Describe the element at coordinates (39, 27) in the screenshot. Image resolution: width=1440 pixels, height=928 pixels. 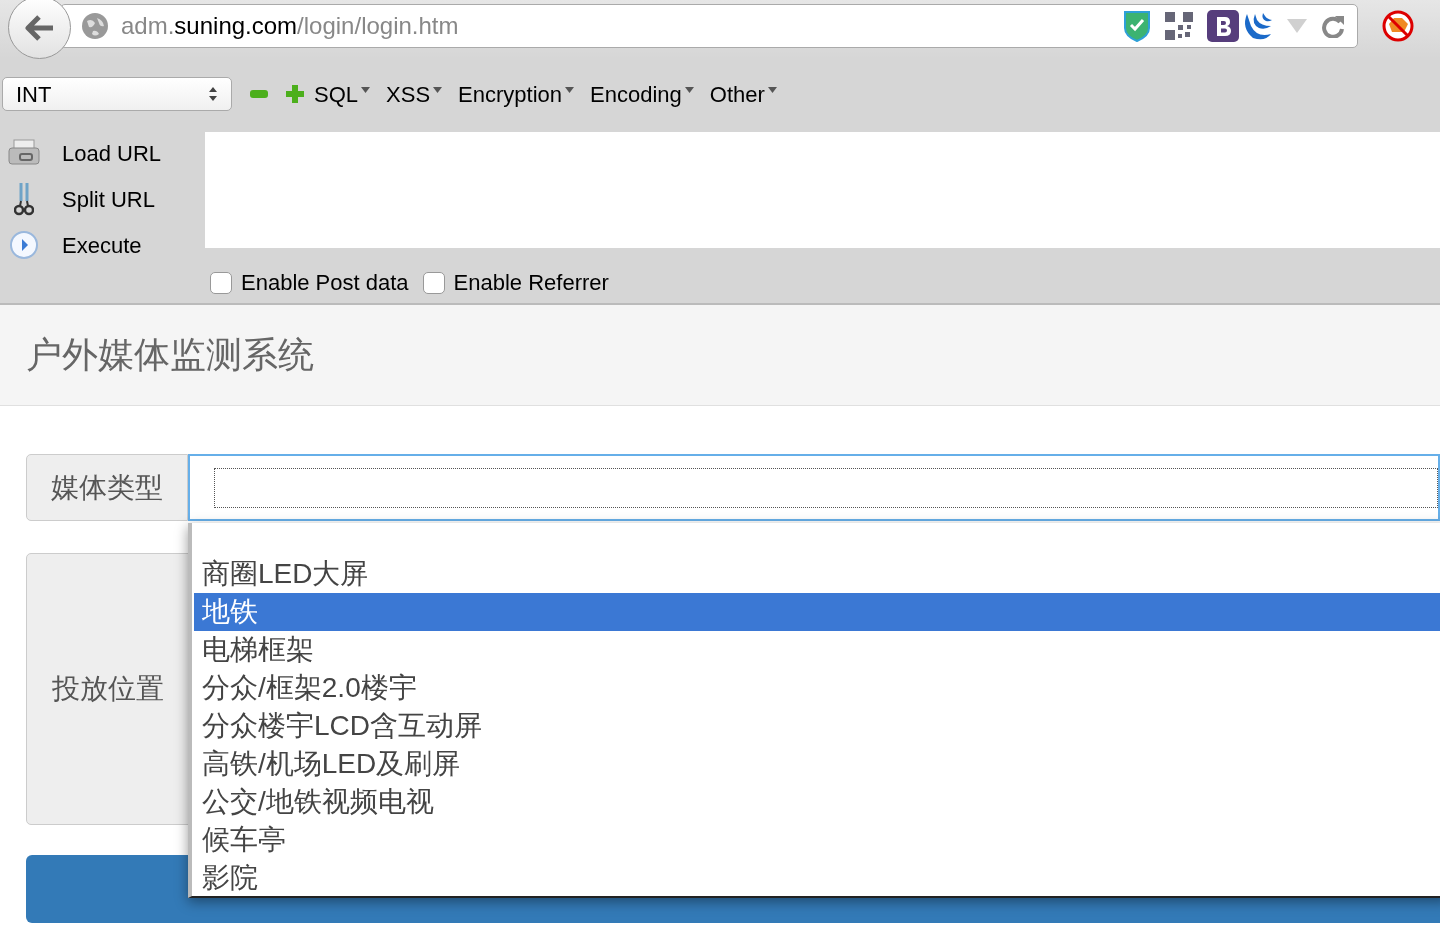
I see `back-arrow-icon` at that location.